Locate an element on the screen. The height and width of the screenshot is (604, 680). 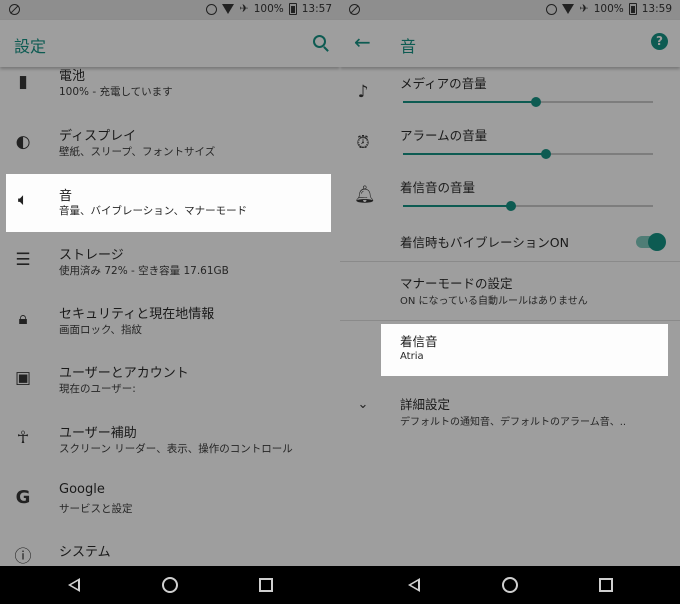
ringtone-subtitle: Atria is located at coordinates (412, 356).